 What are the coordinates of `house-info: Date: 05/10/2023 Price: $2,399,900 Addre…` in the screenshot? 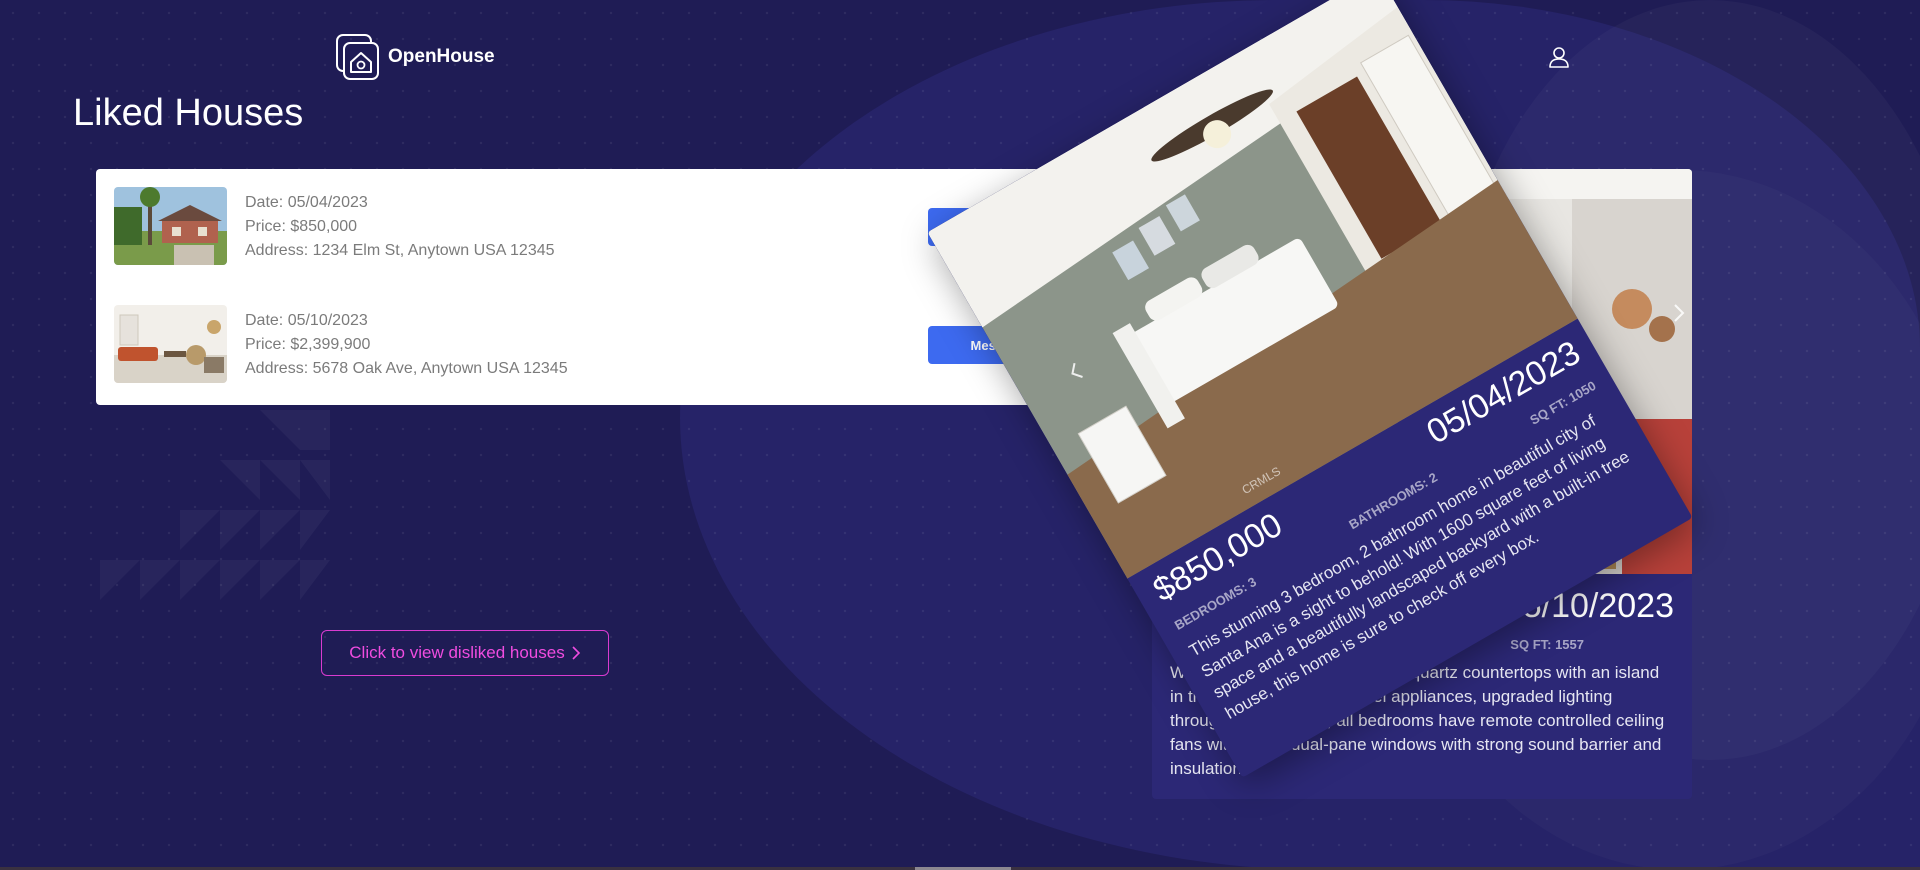 It's located at (406, 345).